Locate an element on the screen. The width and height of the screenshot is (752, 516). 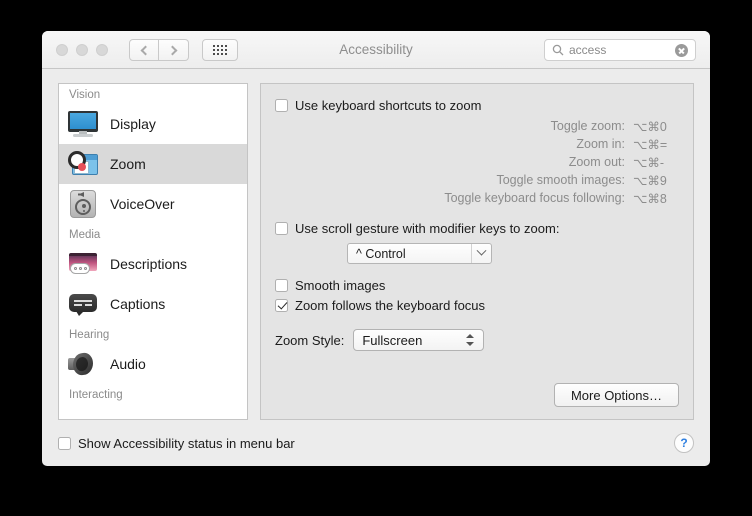
sidebar-item-display: Display is located at coordinates (153, 124).